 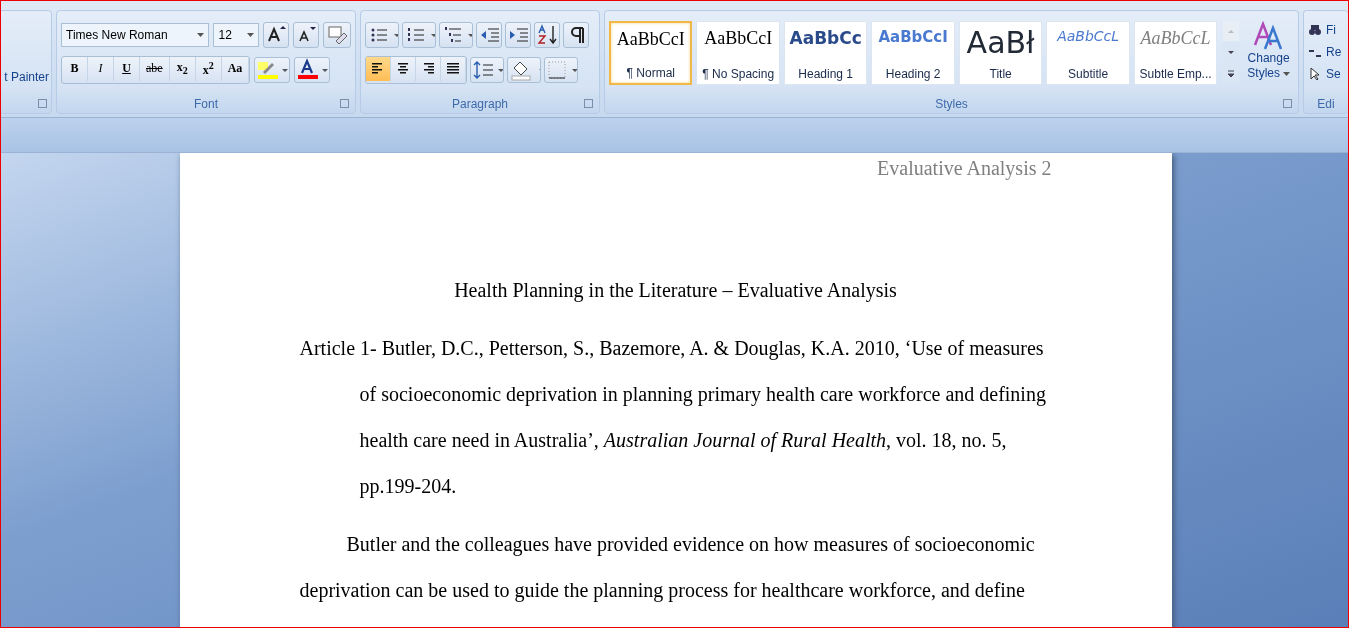 What do you see at coordinates (479, 104) in the screenshot?
I see `group-label: Paragraph` at bounding box center [479, 104].